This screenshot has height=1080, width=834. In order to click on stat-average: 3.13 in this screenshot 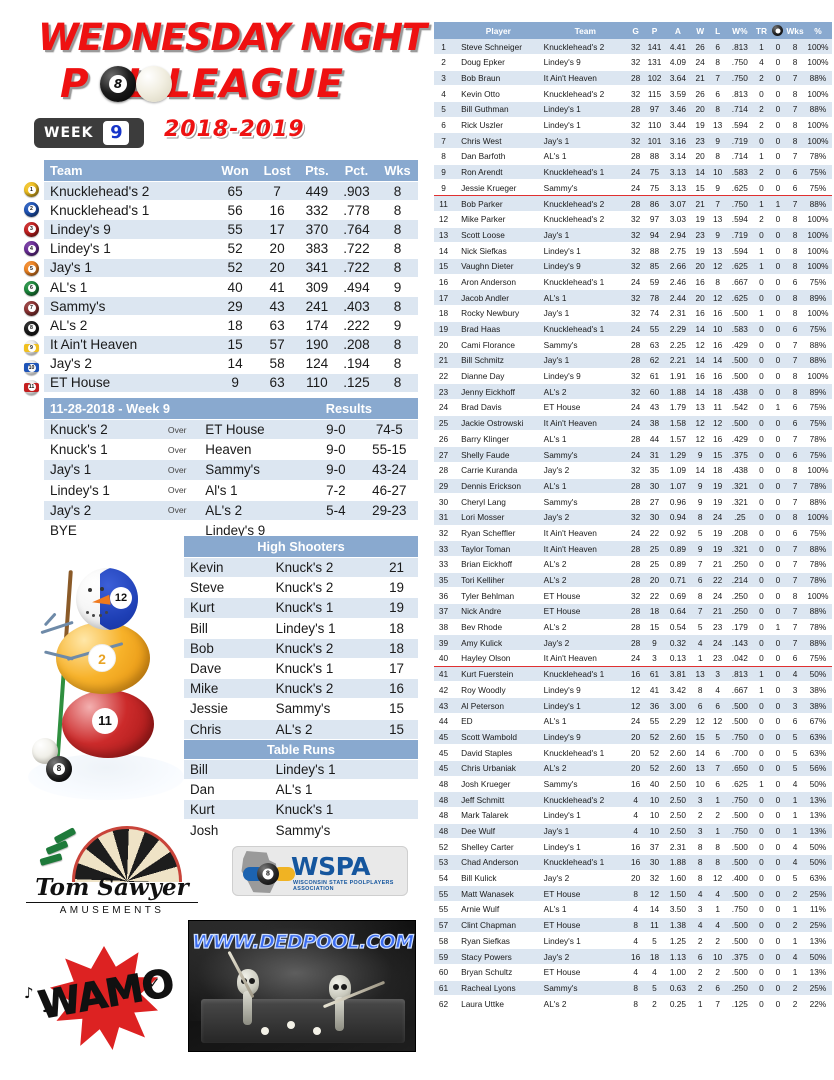, I will do `click(678, 172)`.